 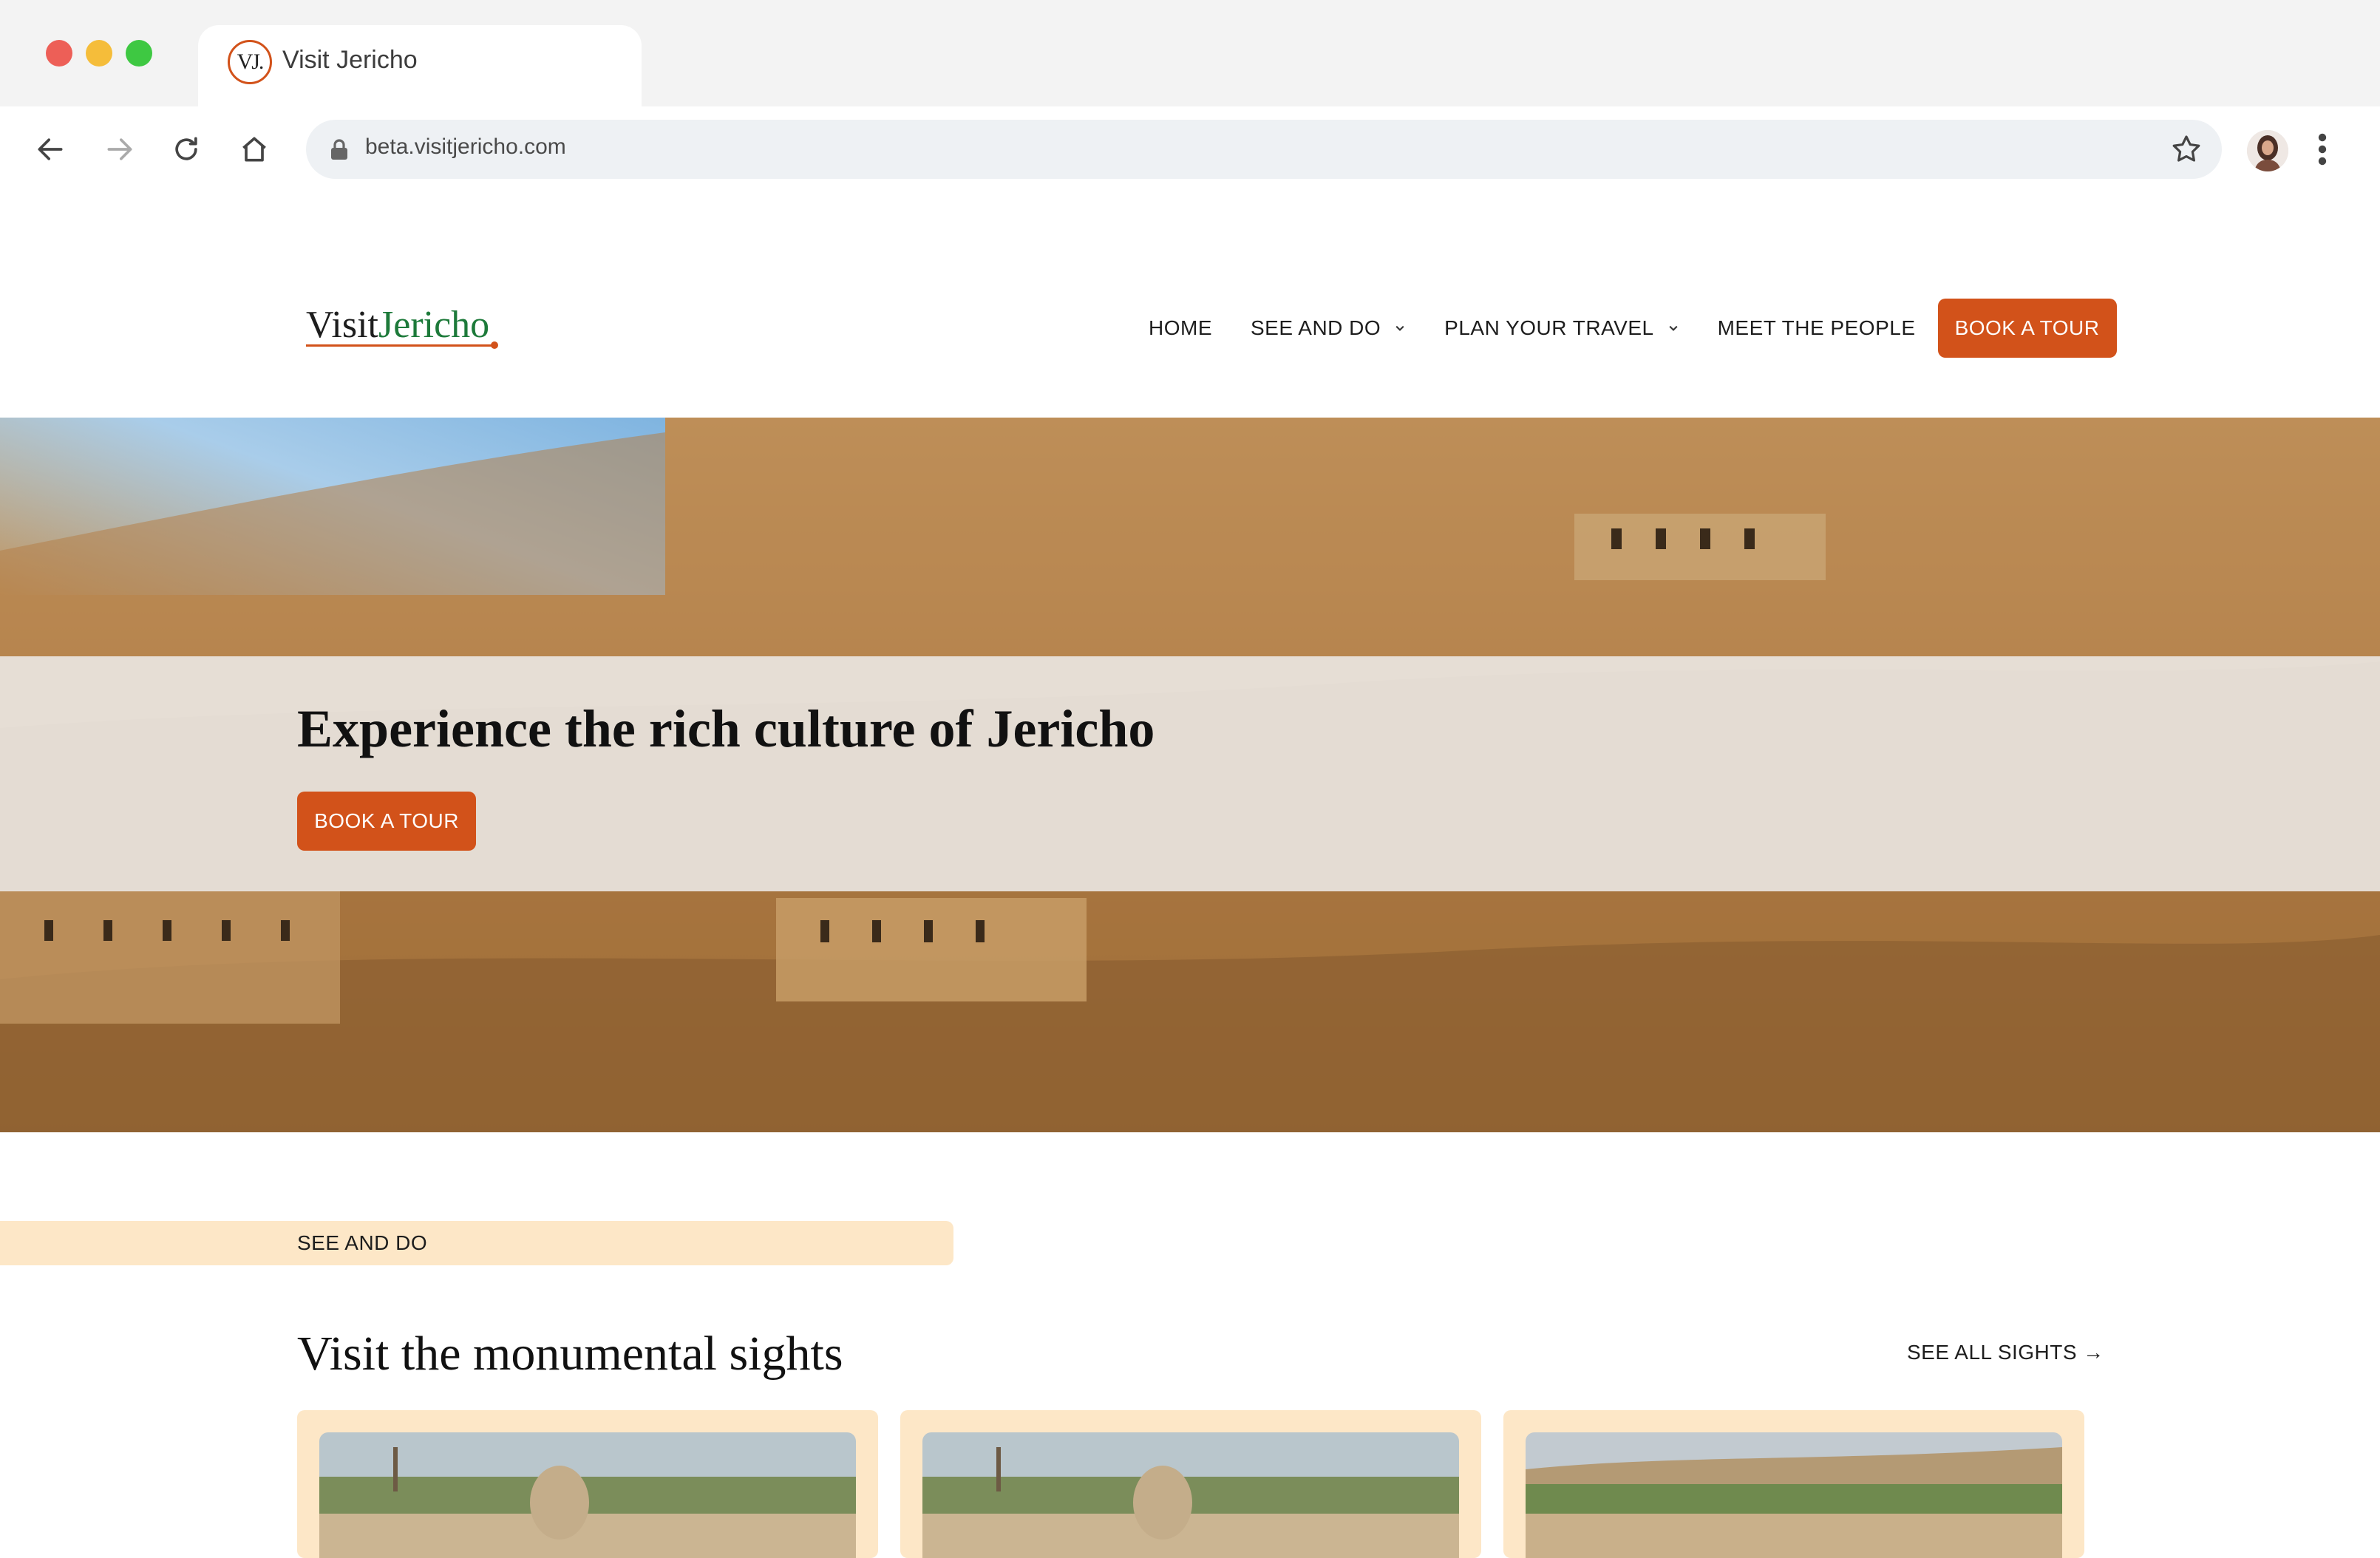 I want to click on nav-item-label: PLAN YOUR TRAVEL, so click(x=1549, y=327).